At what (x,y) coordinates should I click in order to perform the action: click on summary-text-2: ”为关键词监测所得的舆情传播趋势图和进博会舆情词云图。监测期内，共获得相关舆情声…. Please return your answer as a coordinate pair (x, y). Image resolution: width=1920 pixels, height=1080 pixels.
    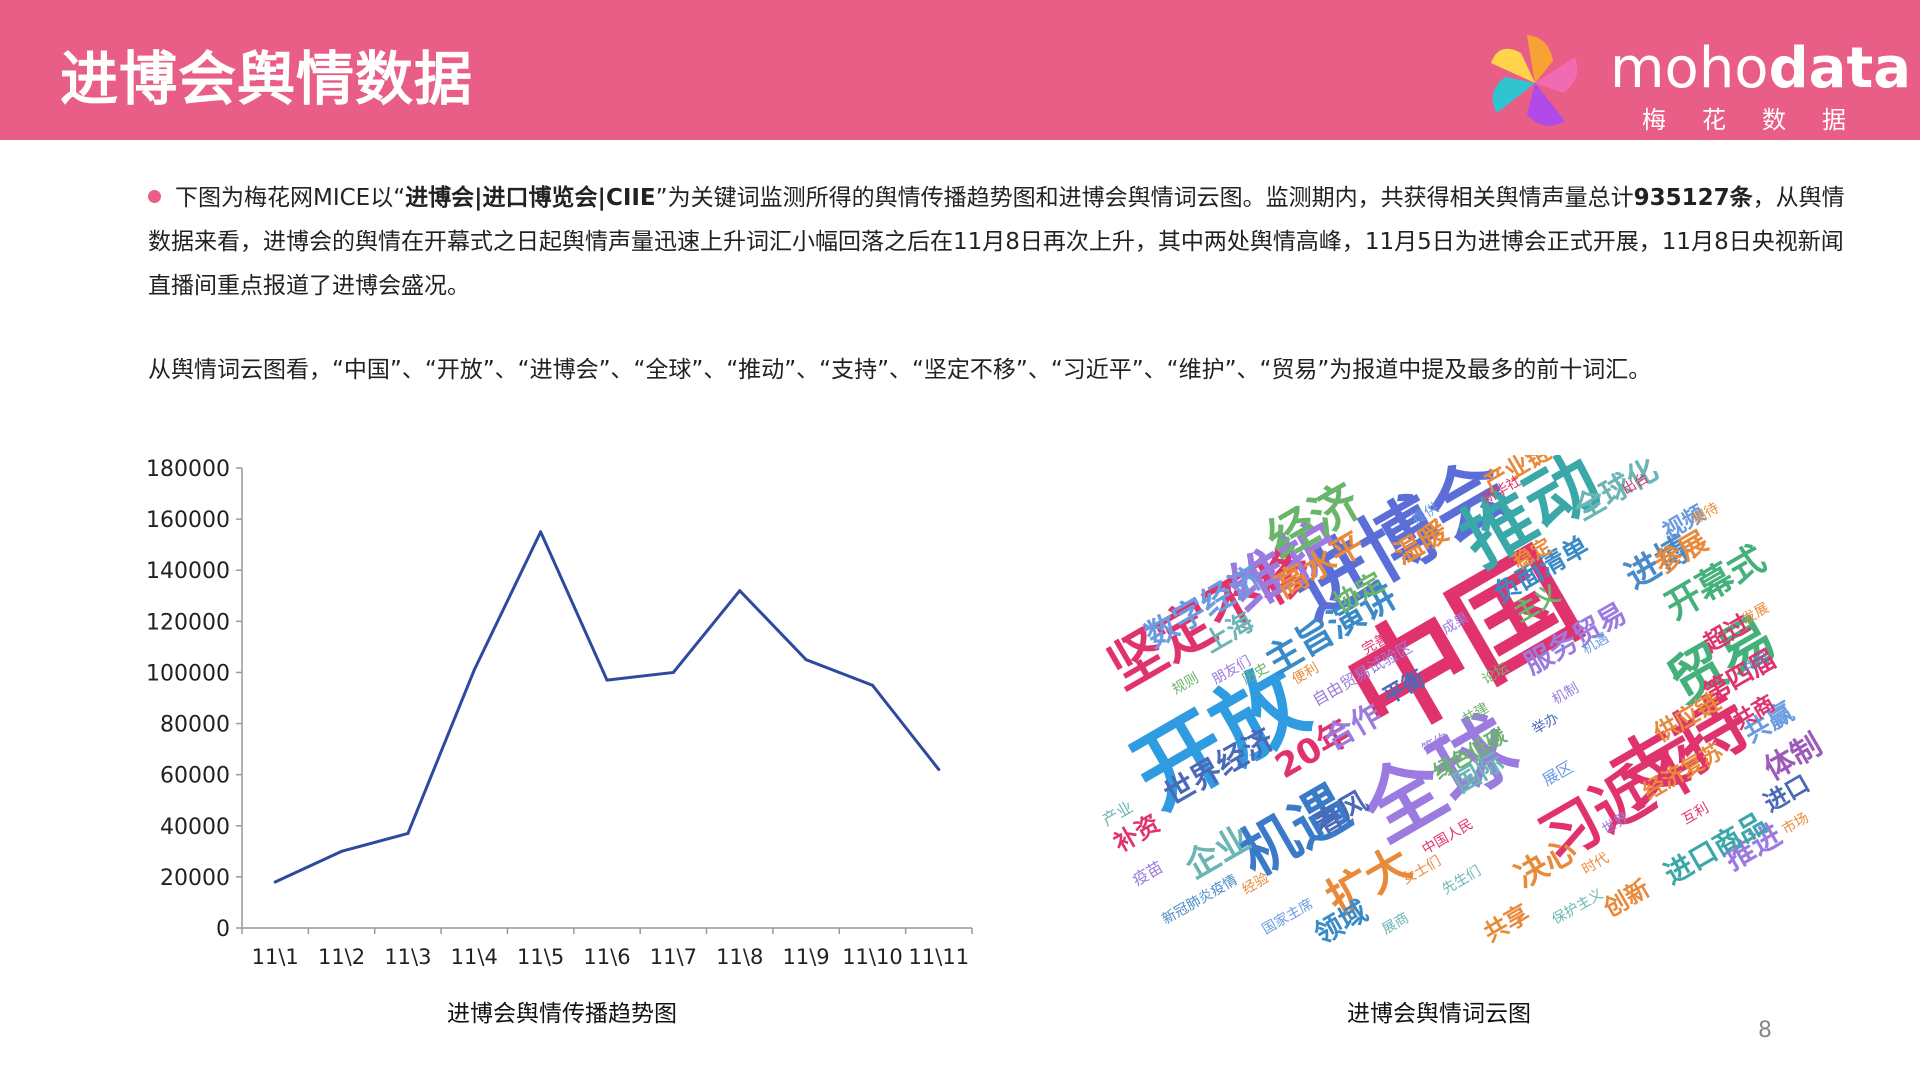
    Looking at the image, I should click on (1144, 198).